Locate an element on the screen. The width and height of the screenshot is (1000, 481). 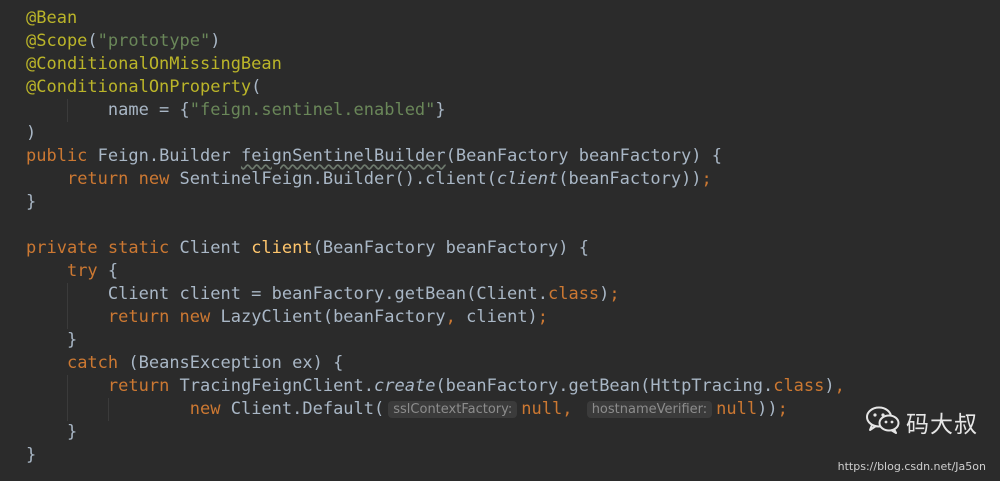
code-token: )) is located at coordinates (767, 409).